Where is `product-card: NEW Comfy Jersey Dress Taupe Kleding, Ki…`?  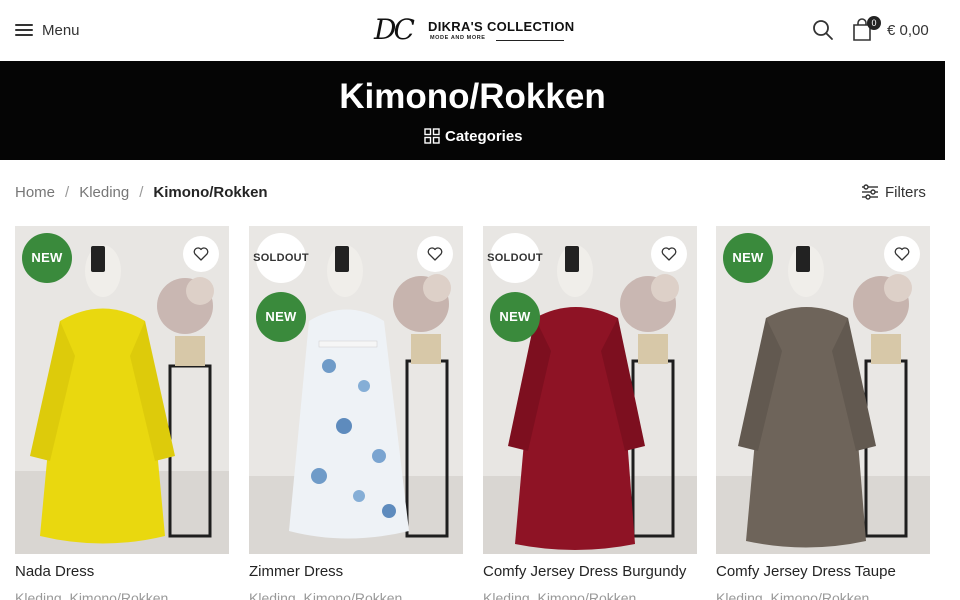
product-card: NEW Comfy Jersey Dress Taupe Kleding, Ki… is located at coordinates (823, 413).